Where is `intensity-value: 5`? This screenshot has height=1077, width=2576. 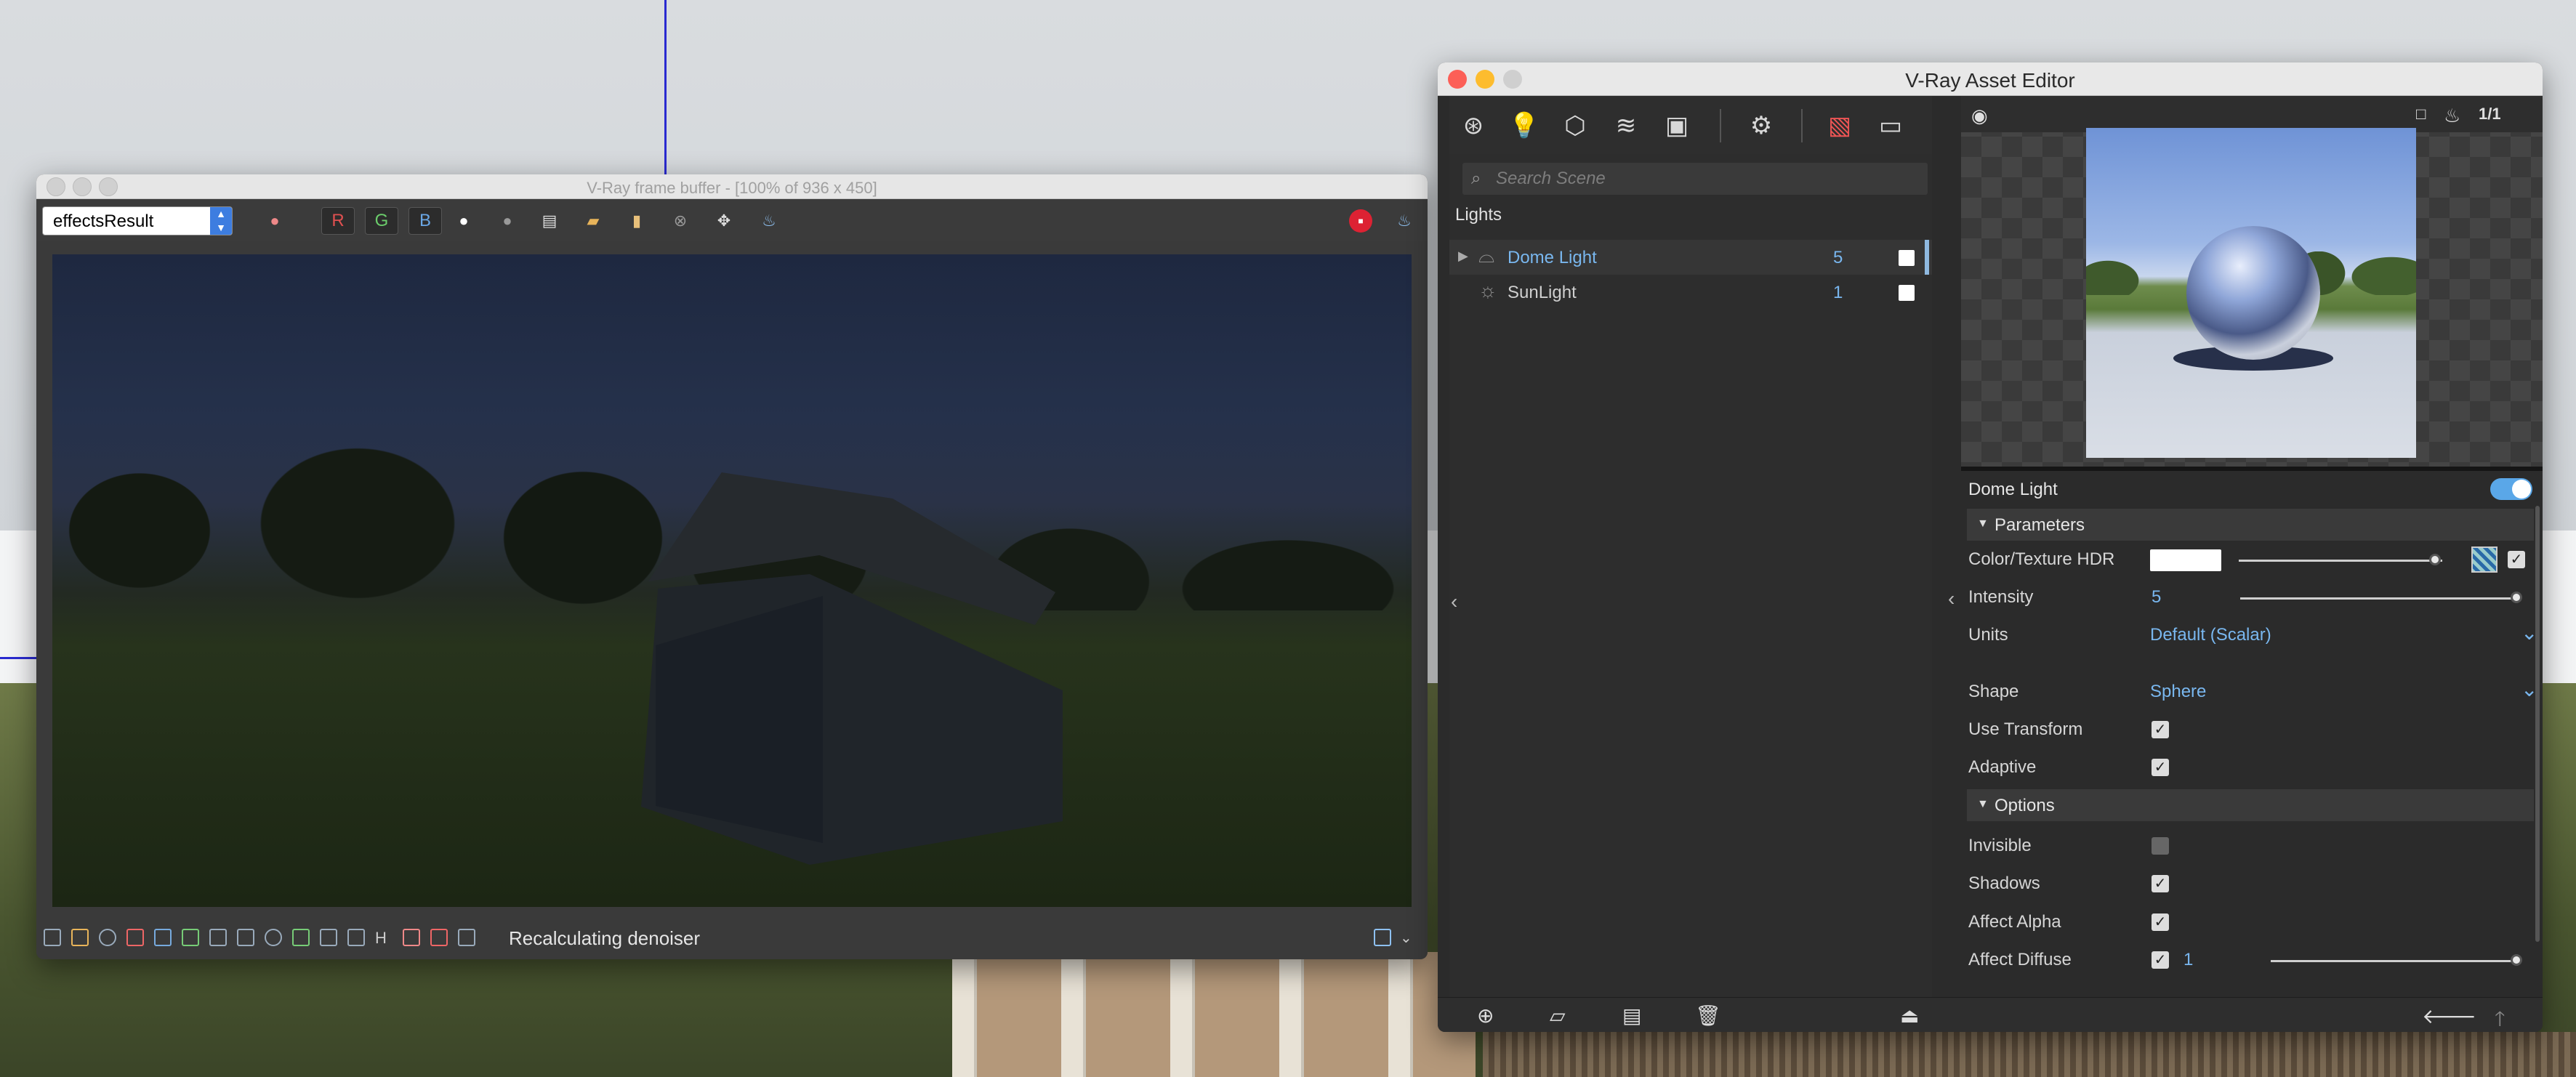
intensity-value: 5 is located at coordinates (2156, 597).